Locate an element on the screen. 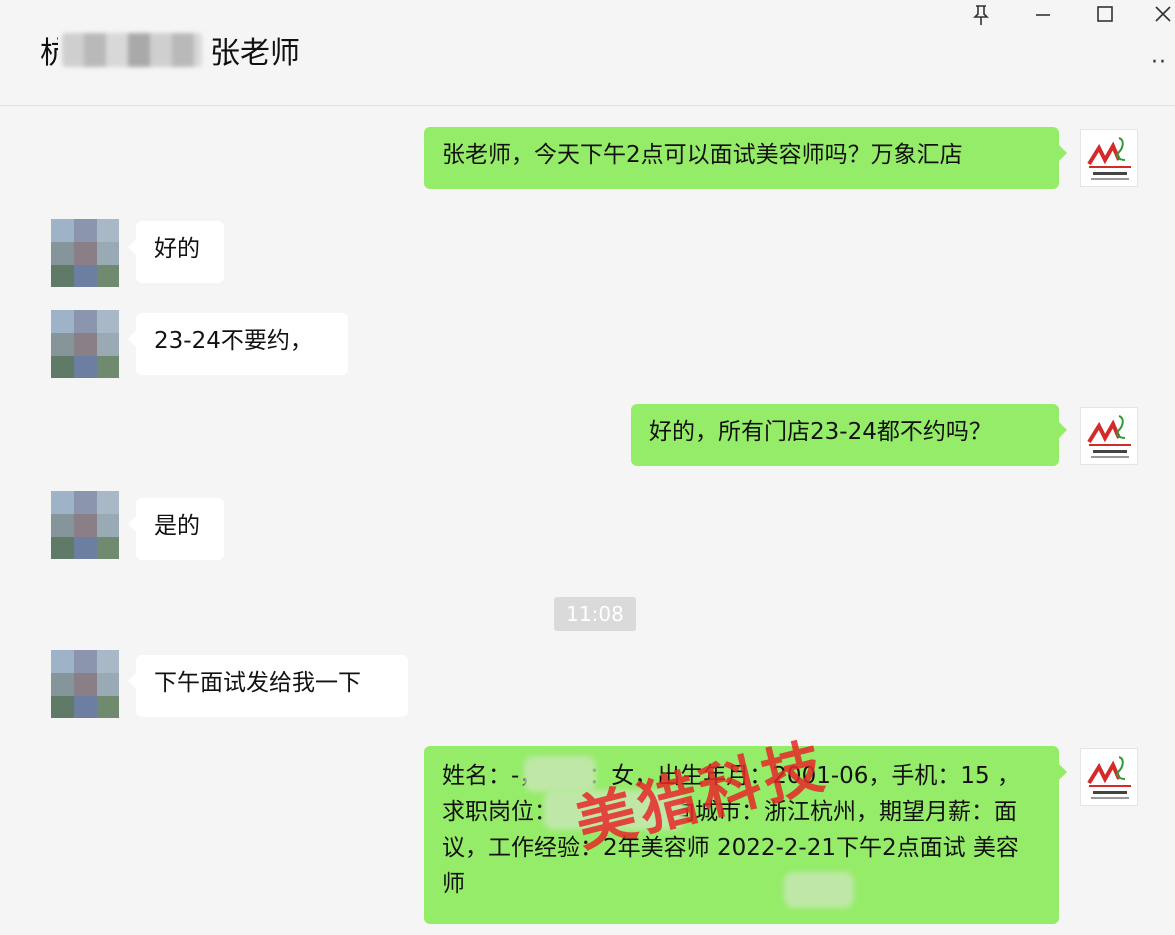 Image resolution: width=1175 pixels, height=935 pixels. message-bubble: 23-24不要约， is located at coordinates (238, 344).